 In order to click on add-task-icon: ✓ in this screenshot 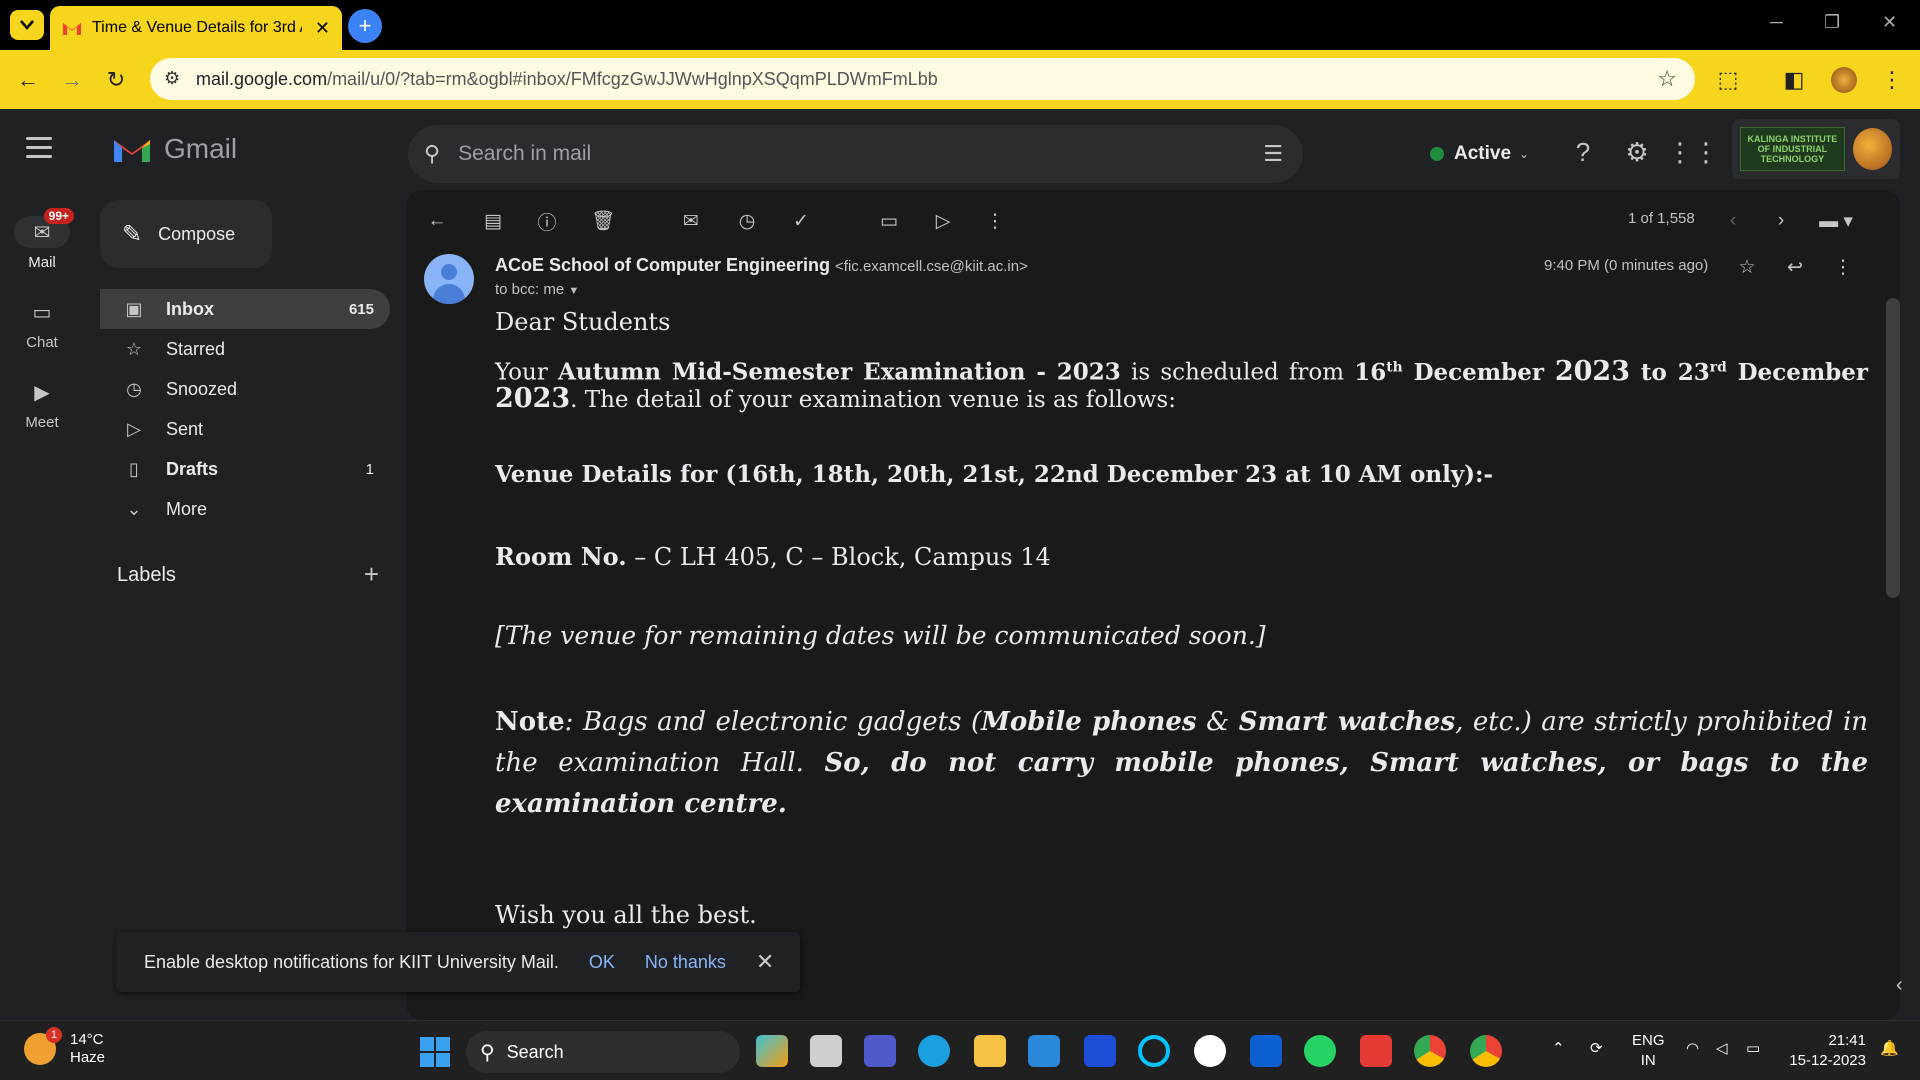, I will do `click(801, 221)`.